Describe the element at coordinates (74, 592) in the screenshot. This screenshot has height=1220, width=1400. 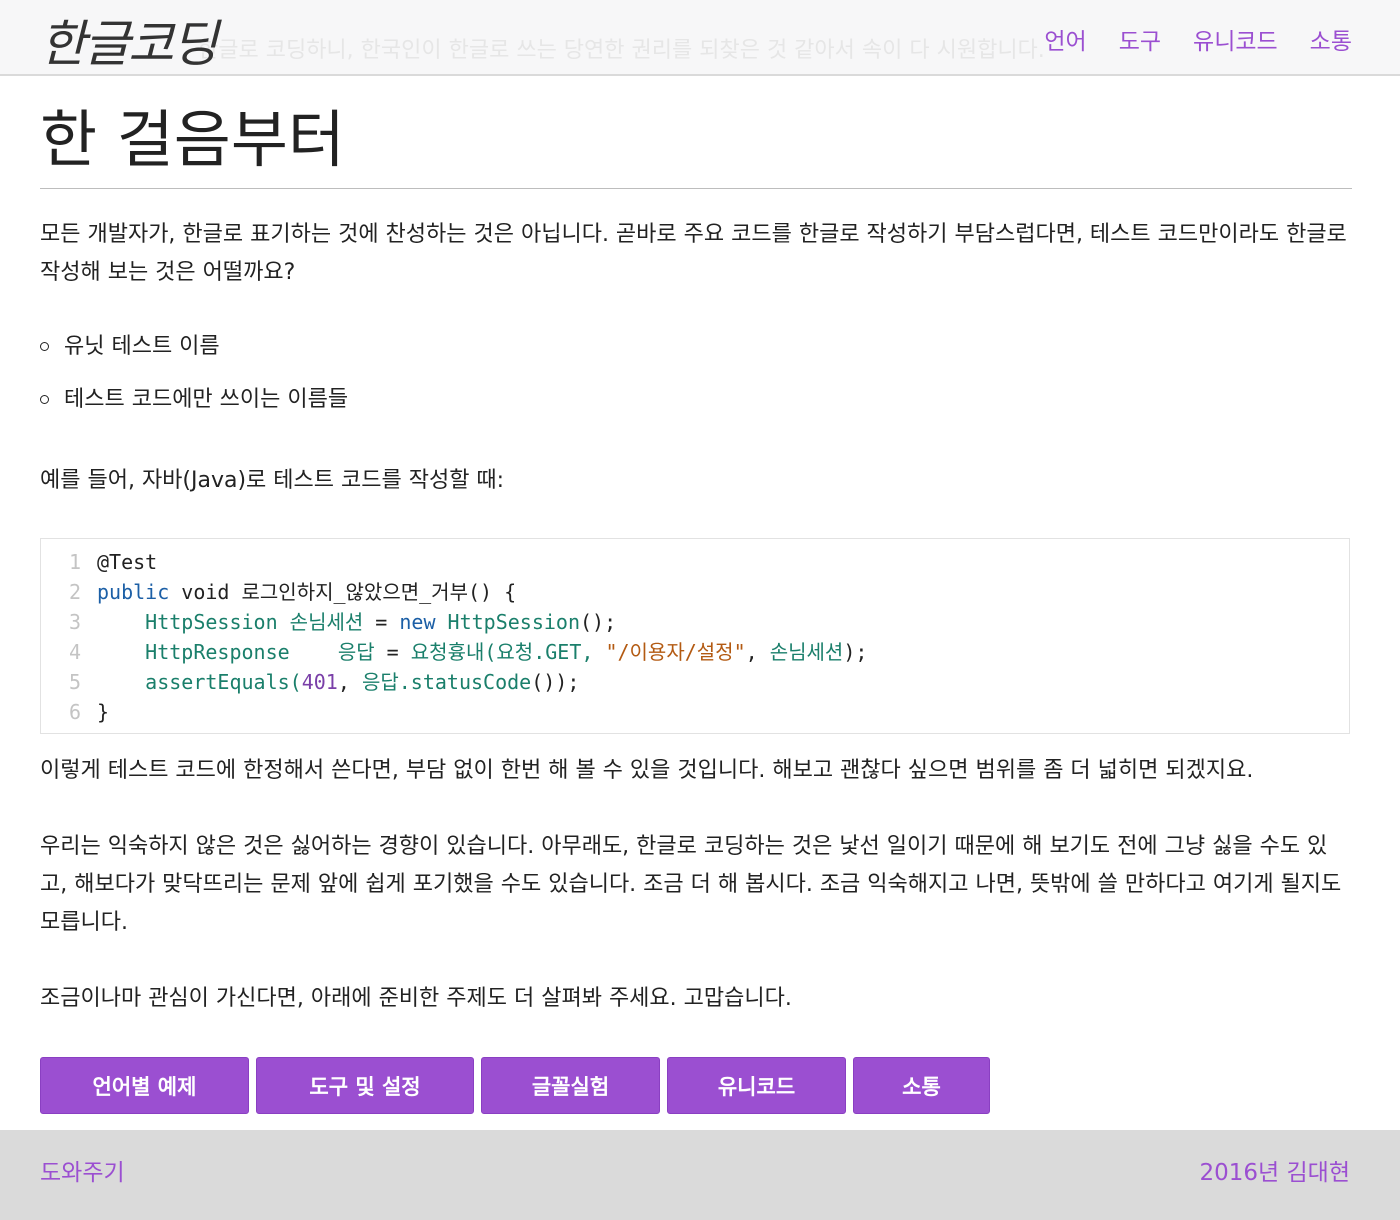
I see `line-number: 2` at that location.